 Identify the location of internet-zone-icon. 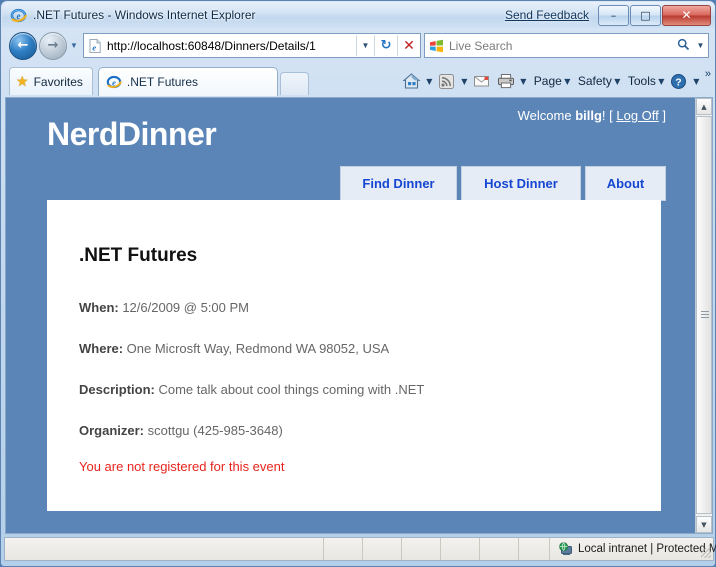
(565, 549).